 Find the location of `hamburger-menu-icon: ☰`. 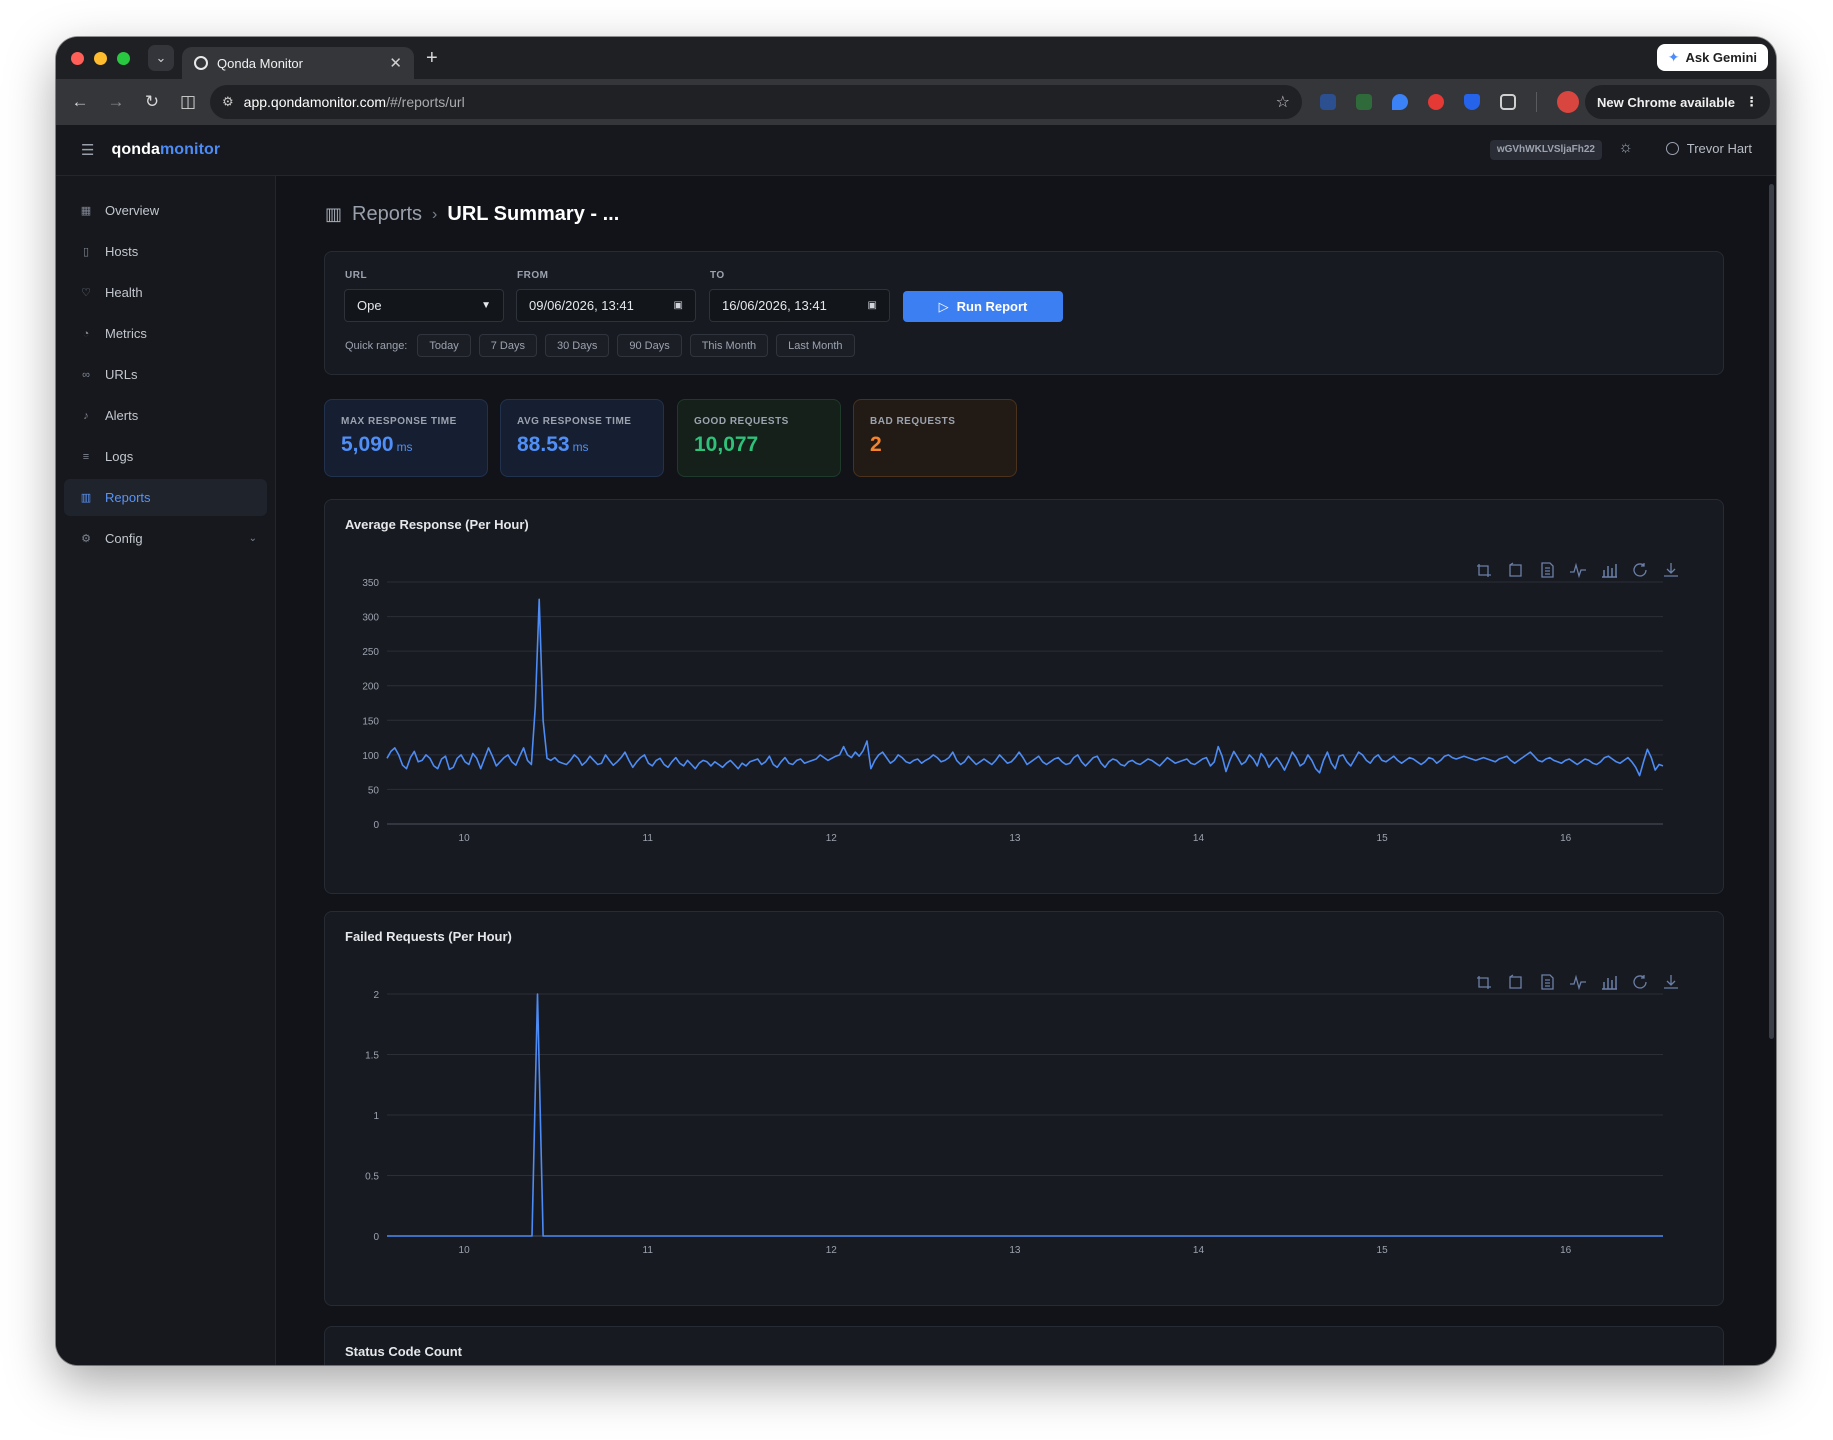

hamburger-menu-icon: ☰ is located at coordinates (87, 150).